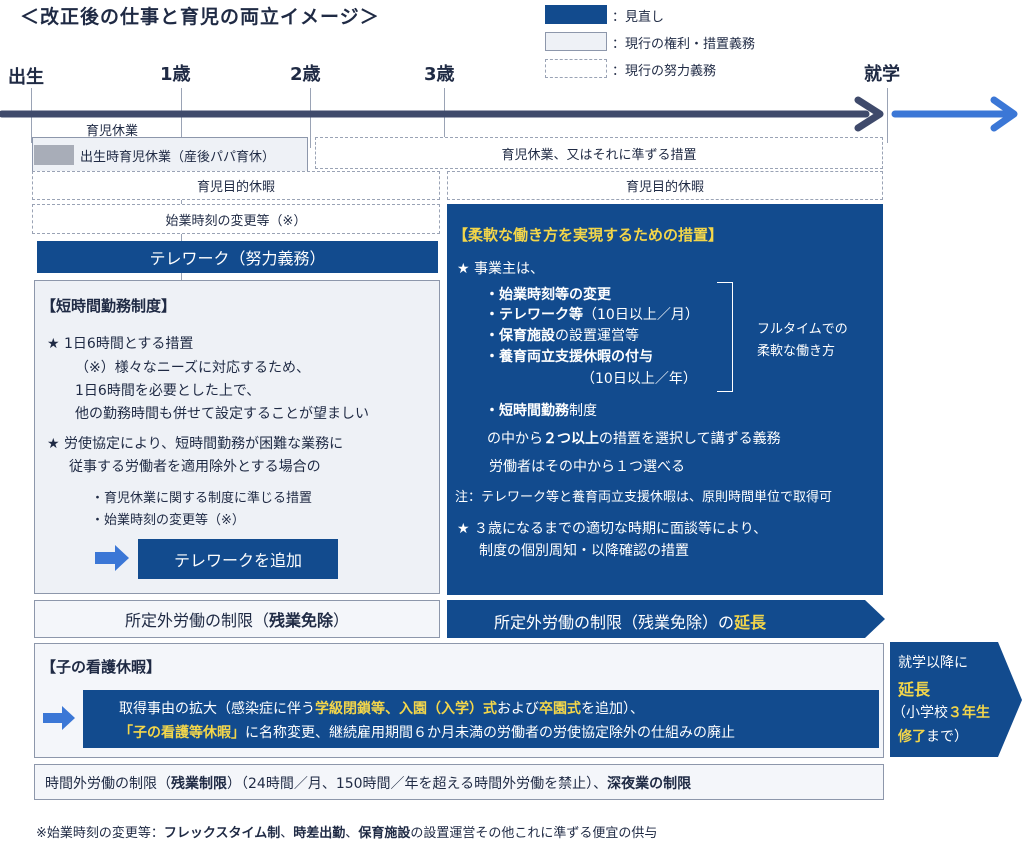 The height and width of the screenshot is (844, 1024). Describe the element at coordinates (882, 74) in the screenshot. I see `milestone-school: 就学` at that location.